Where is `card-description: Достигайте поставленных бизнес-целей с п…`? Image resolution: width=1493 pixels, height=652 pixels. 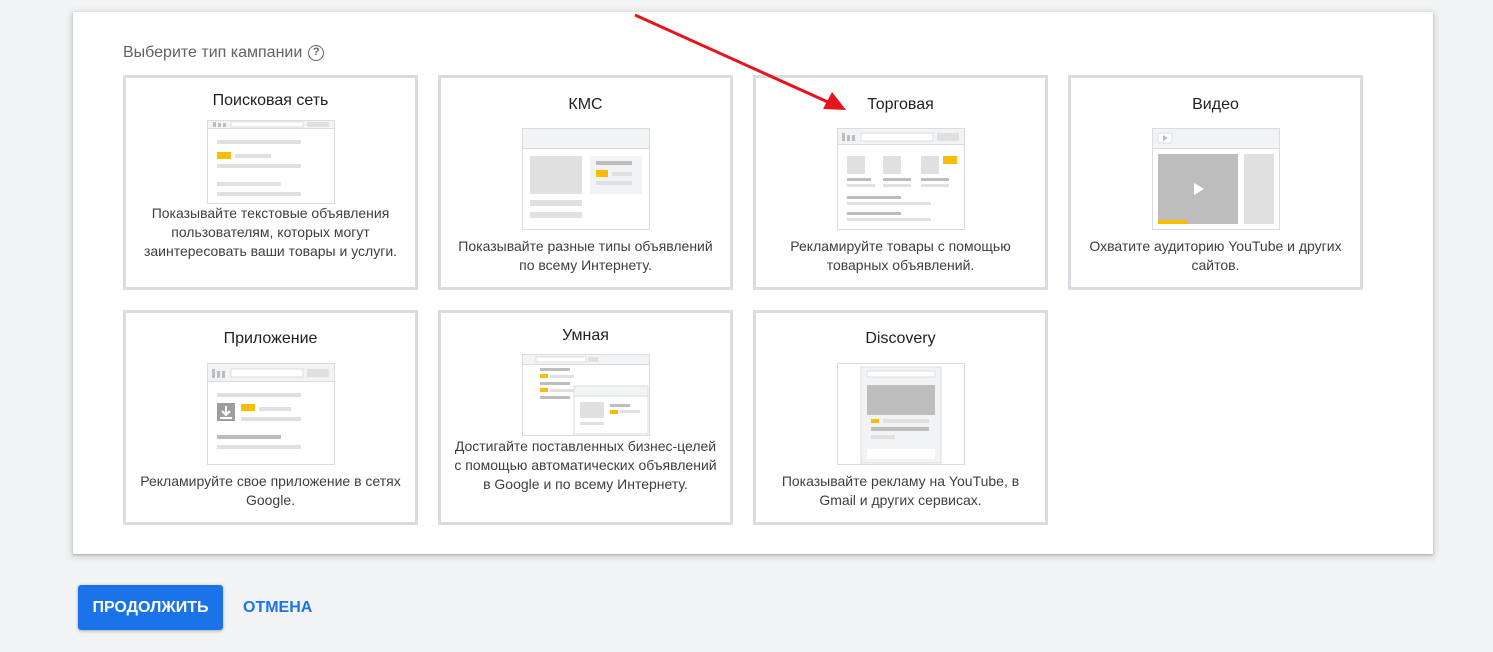 card-description: Достигайте поставленных бизнес-целей с п… is located at coordinates (585, 465).